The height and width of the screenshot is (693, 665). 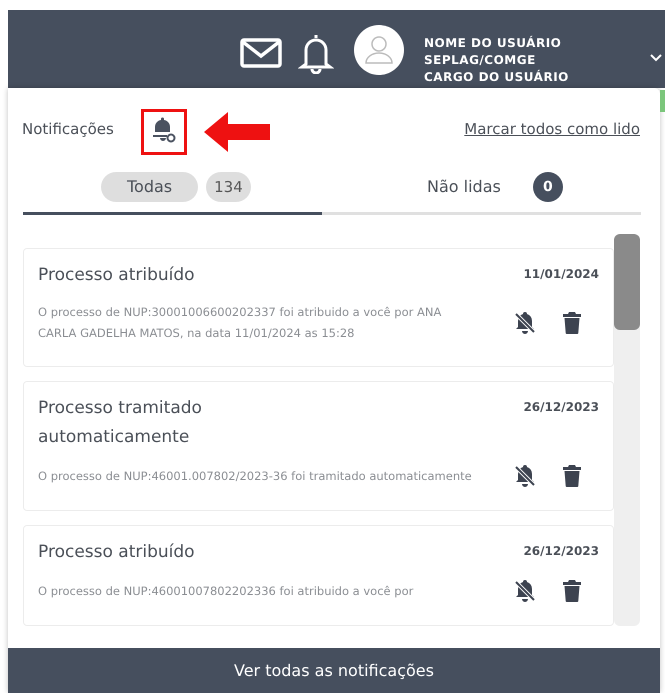 I want to click on notification-message: O processo de NUP:46001.007802/2023-36 foi tramitado automaticamente, so click(x=255, y=476).